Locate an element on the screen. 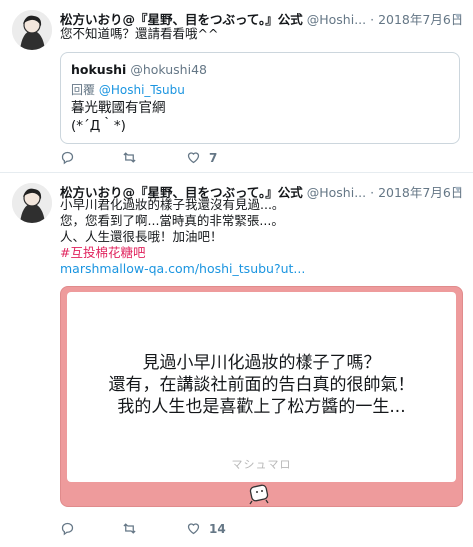 The image size is (473, 547). card-message-line: 還有，在講談社前面的告白真的很帥氣！ is located at coordinates (261, 385).